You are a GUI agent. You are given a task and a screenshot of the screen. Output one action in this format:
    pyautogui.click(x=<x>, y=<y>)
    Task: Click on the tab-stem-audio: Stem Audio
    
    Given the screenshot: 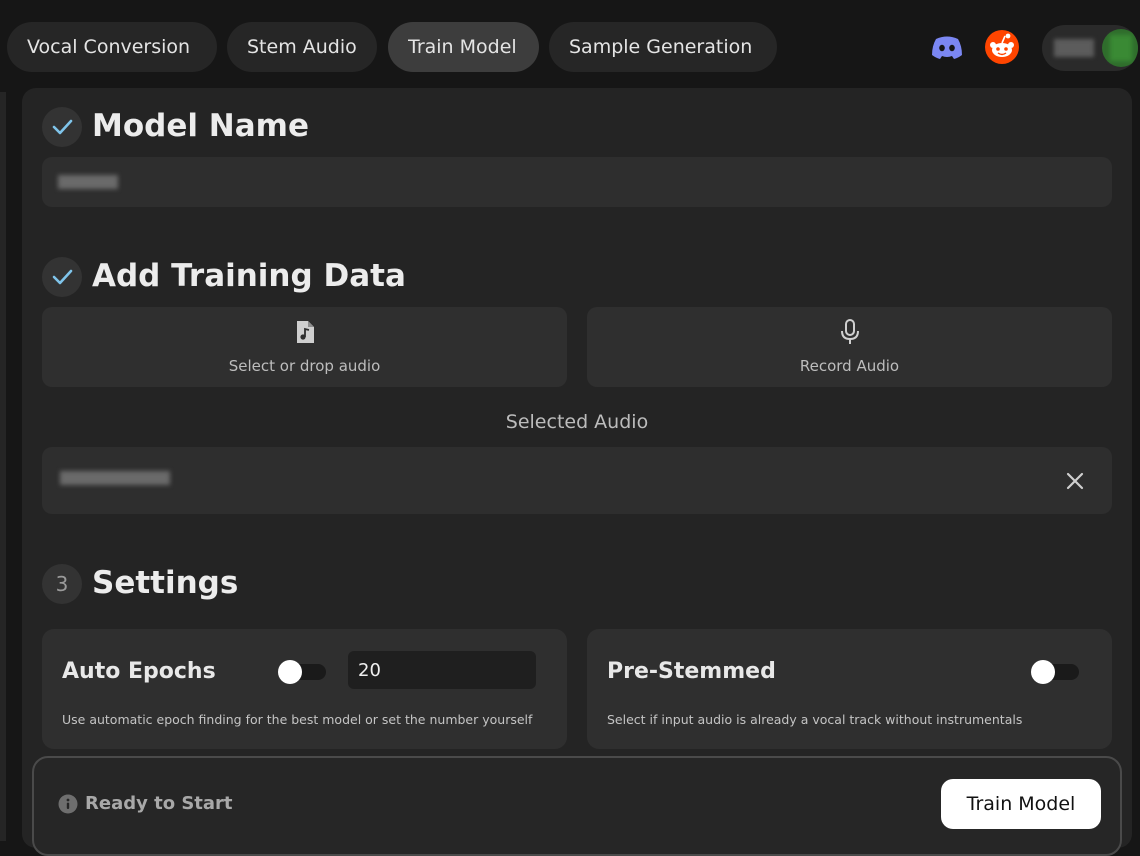 What is the action you would take?
    pyautogui.click(x=302, y=47)
    